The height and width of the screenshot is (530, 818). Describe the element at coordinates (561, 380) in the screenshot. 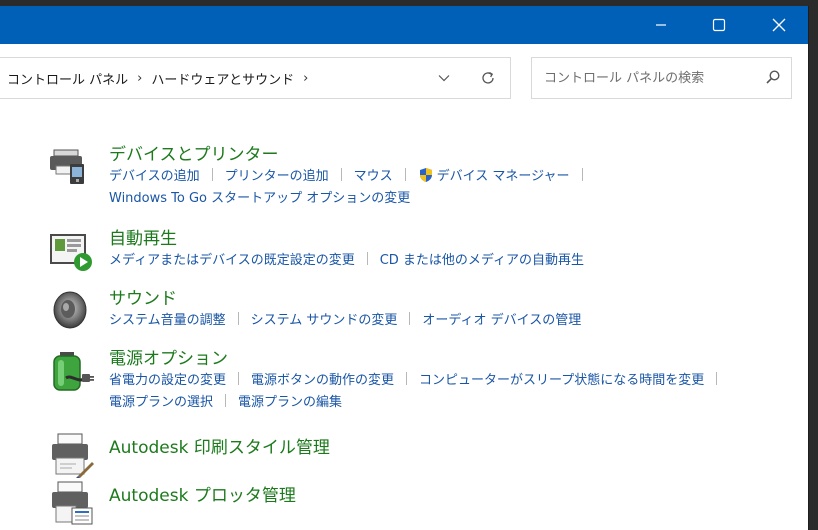

I see `sleep-time-link: コンピューターがスリープ状態になる時間を変更` at that location.